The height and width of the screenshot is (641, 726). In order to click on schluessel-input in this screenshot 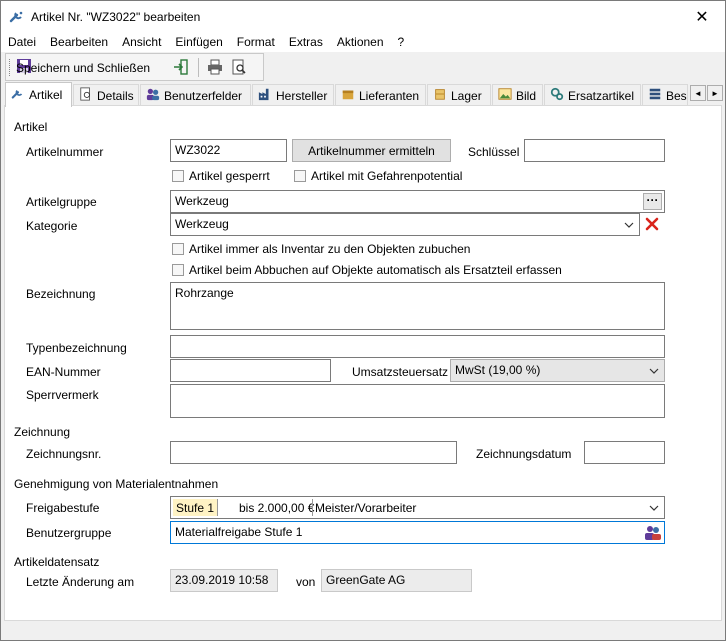, I will do `click(594, 150)`.